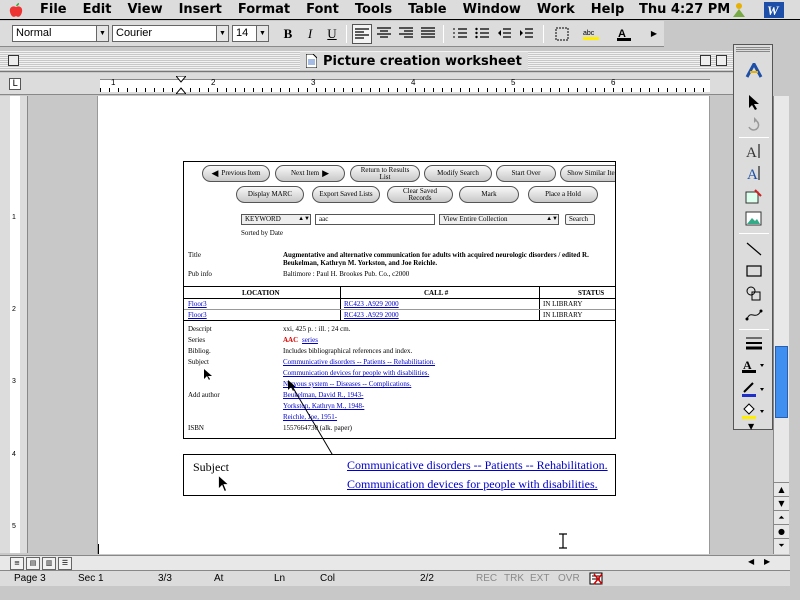 Image resolution: width=800 pixels, height=600 pixels. I want to click on normal-view-icon: ≡, so click(17, 563).